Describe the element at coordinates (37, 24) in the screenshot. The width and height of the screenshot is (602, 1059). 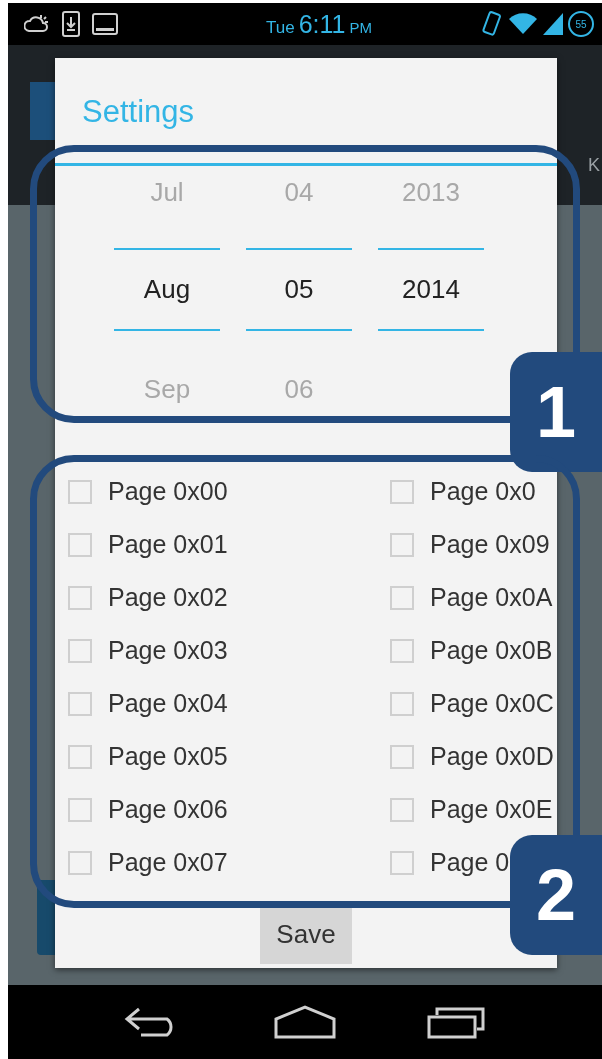
I see `weather-icon` at that location.